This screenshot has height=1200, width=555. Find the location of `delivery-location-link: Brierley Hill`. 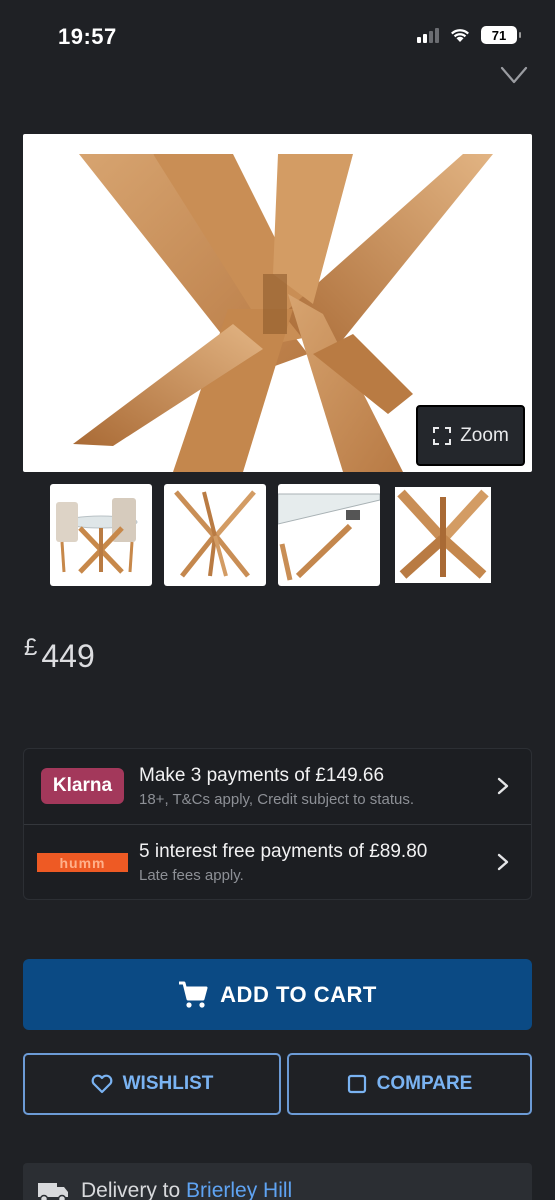

delivery-location-link: Brierley Hill is located at coordinates (239, 1189).